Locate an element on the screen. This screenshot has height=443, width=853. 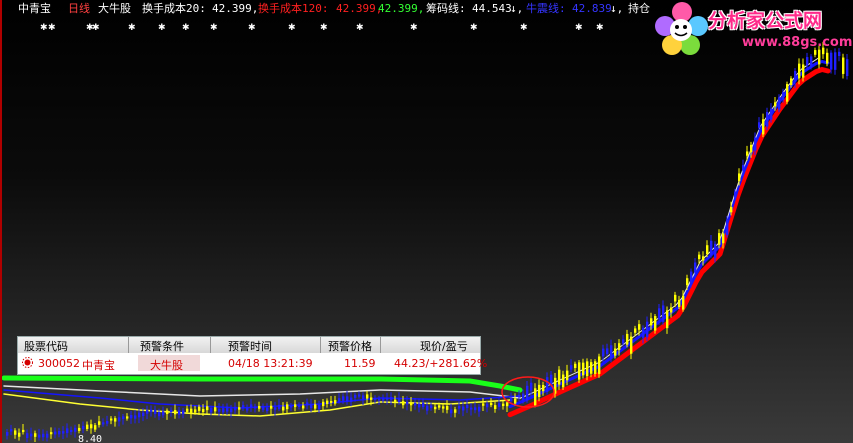
yellow-cost-line is located at coordinates (257, 405).